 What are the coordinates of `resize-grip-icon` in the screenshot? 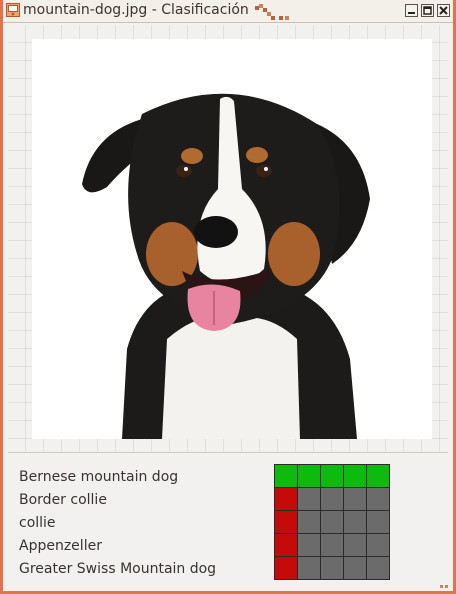 It's located at (445, 585).